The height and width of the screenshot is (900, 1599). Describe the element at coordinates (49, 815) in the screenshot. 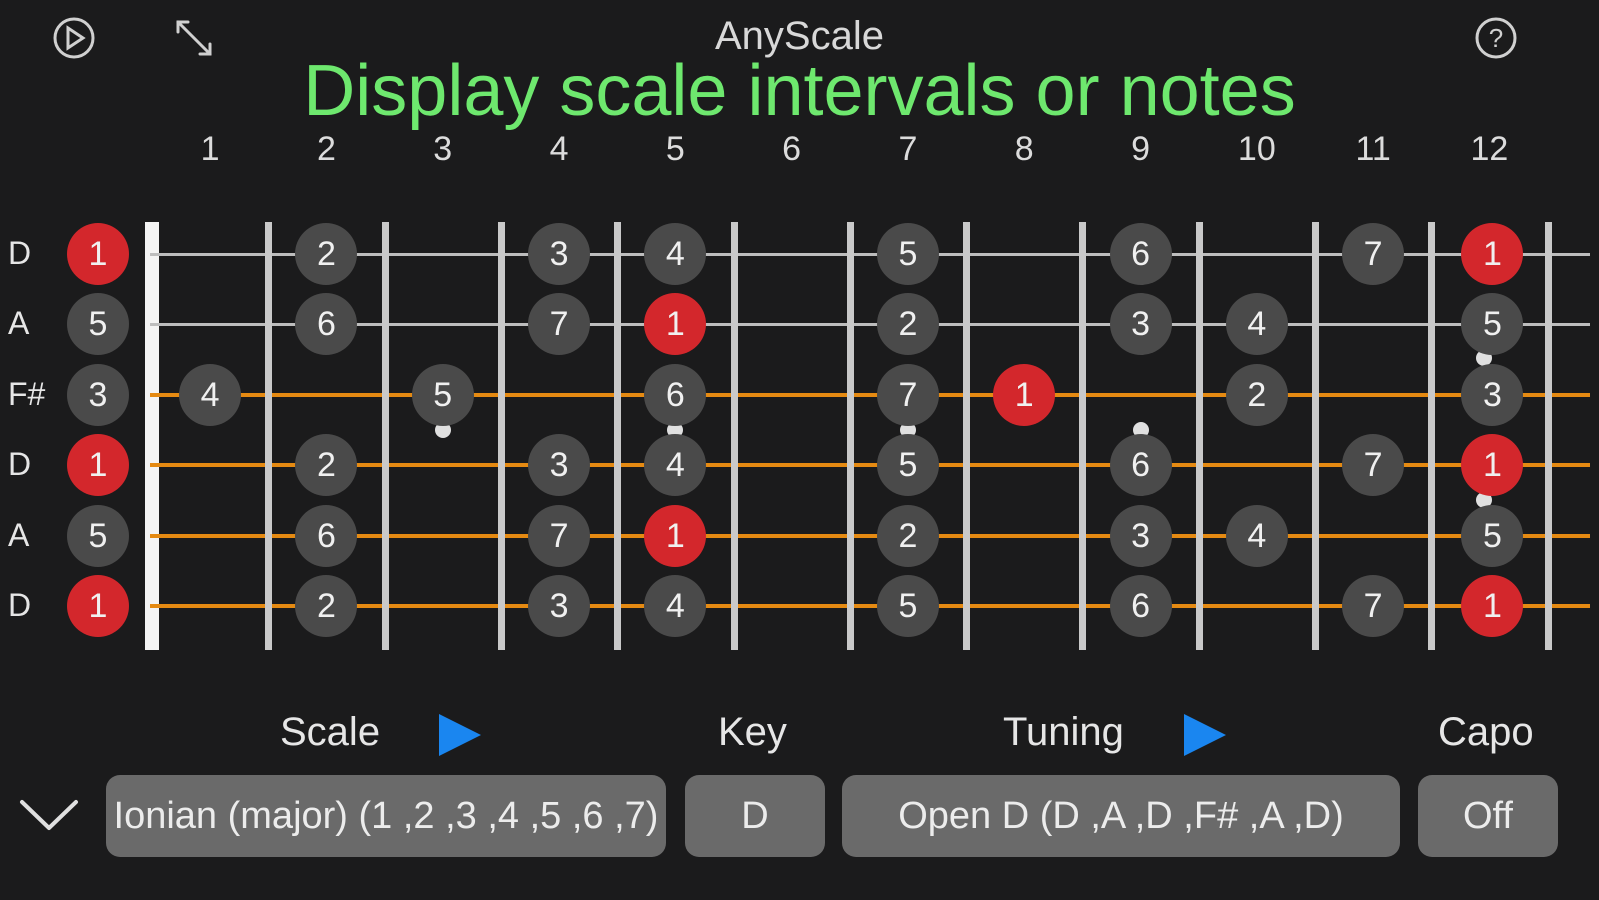

I see `collapse-chevron-icon` at that location.